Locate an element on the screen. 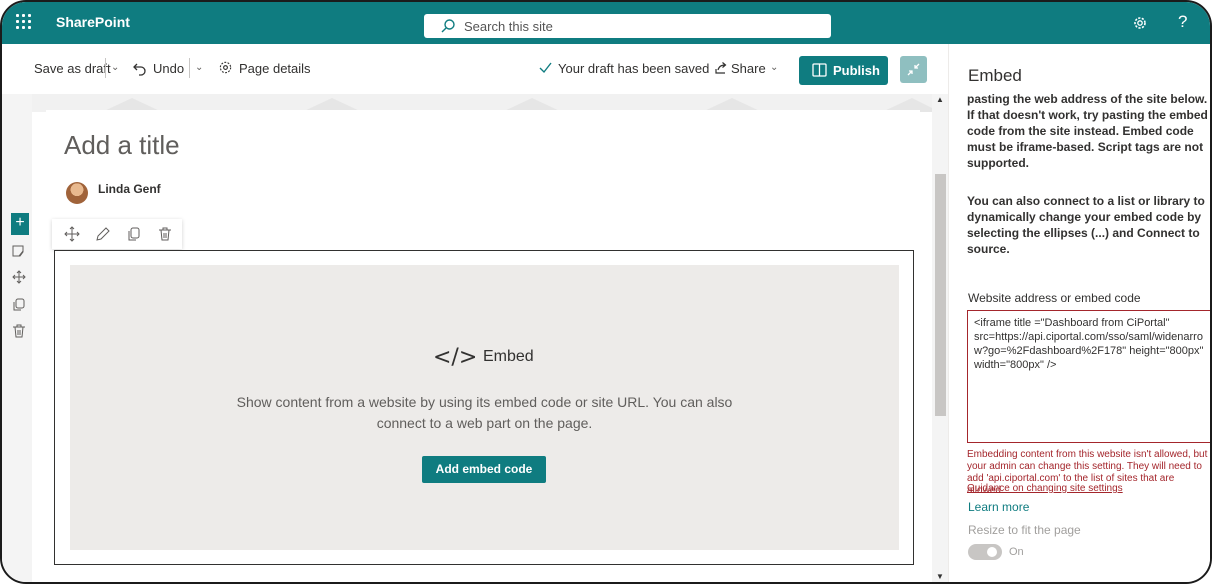 Image resolution: width=1212 pixels, height=584 pixels. collapse-pane-button is located at coordinates (913, 69).